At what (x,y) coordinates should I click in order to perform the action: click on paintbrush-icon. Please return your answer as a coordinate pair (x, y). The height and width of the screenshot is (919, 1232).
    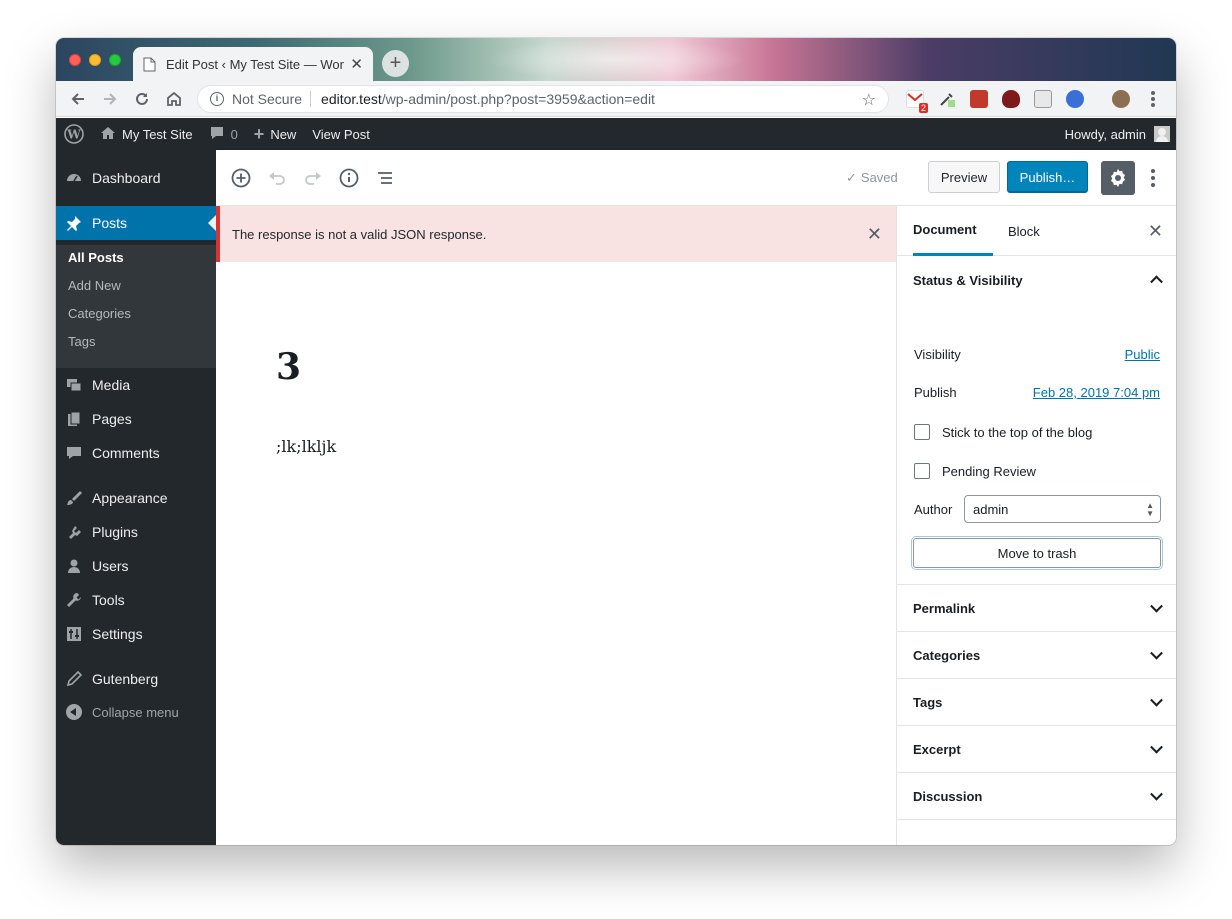
    Looking at the image, I should click on (74, 498).